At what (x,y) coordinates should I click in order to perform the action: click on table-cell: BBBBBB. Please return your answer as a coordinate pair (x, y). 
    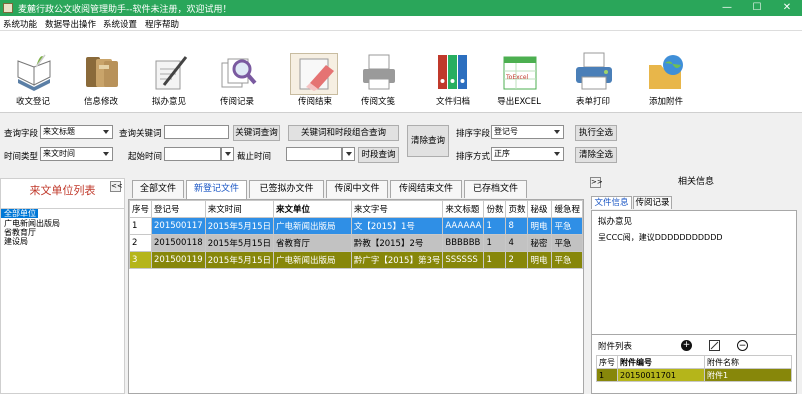
    Looking at the image, I should click on (463, 243).